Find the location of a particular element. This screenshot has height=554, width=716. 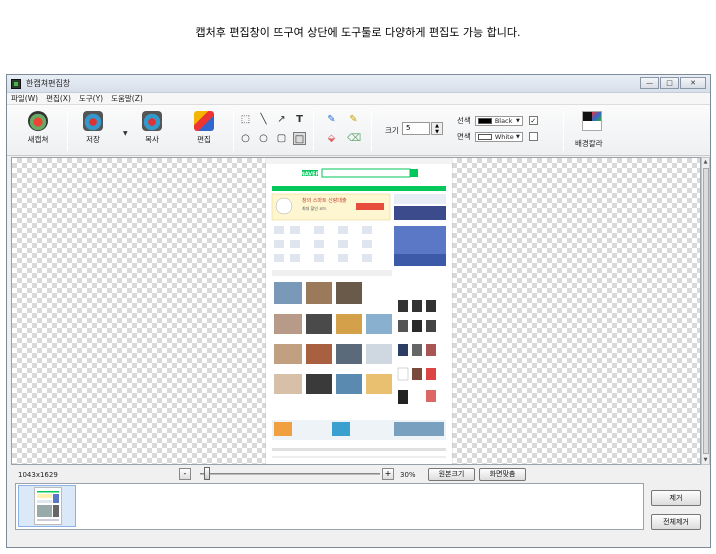

remove-all-button: 전체제거 is located at coordinates (676, 522).